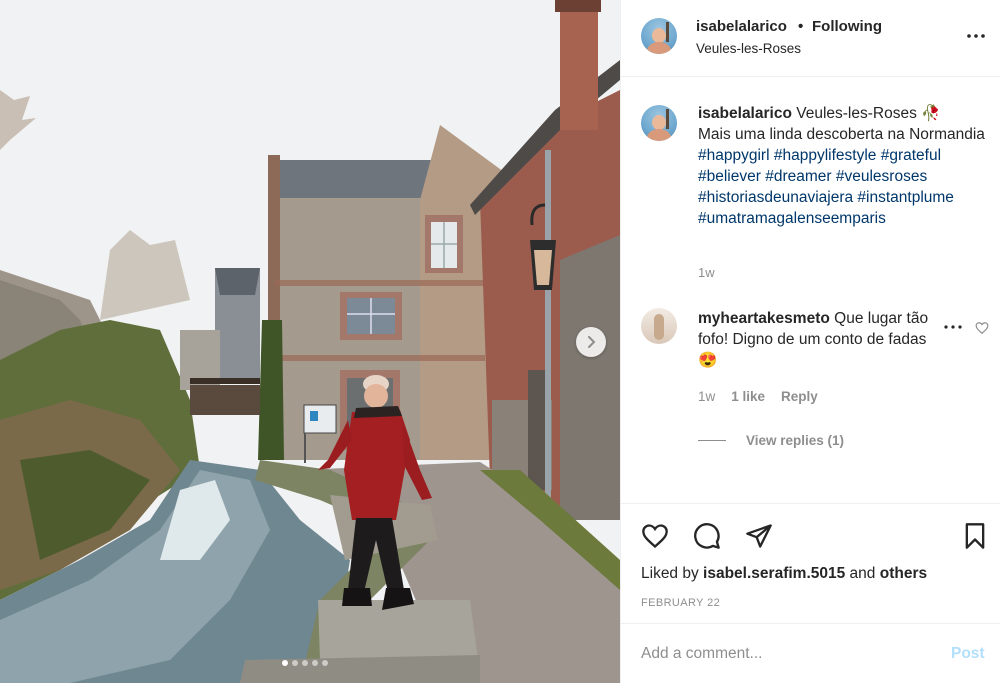 The height and width of the screenshot is (683, 1000). I want to click on heart-icon, so click(655, 536).